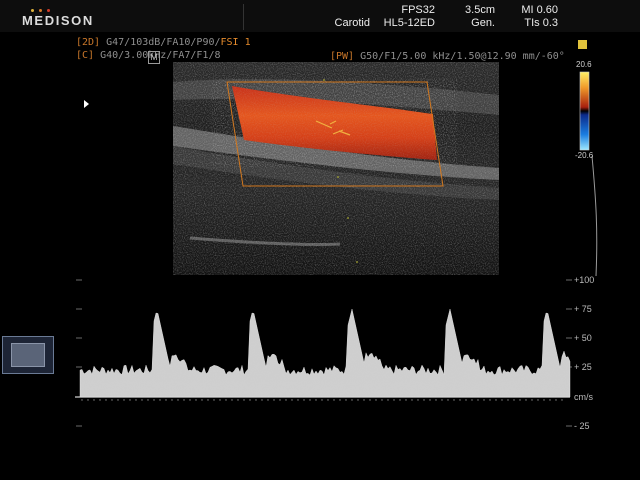 The height and width of the screenshot is (480, 640). I want to click on color-box, so click(335, 134).